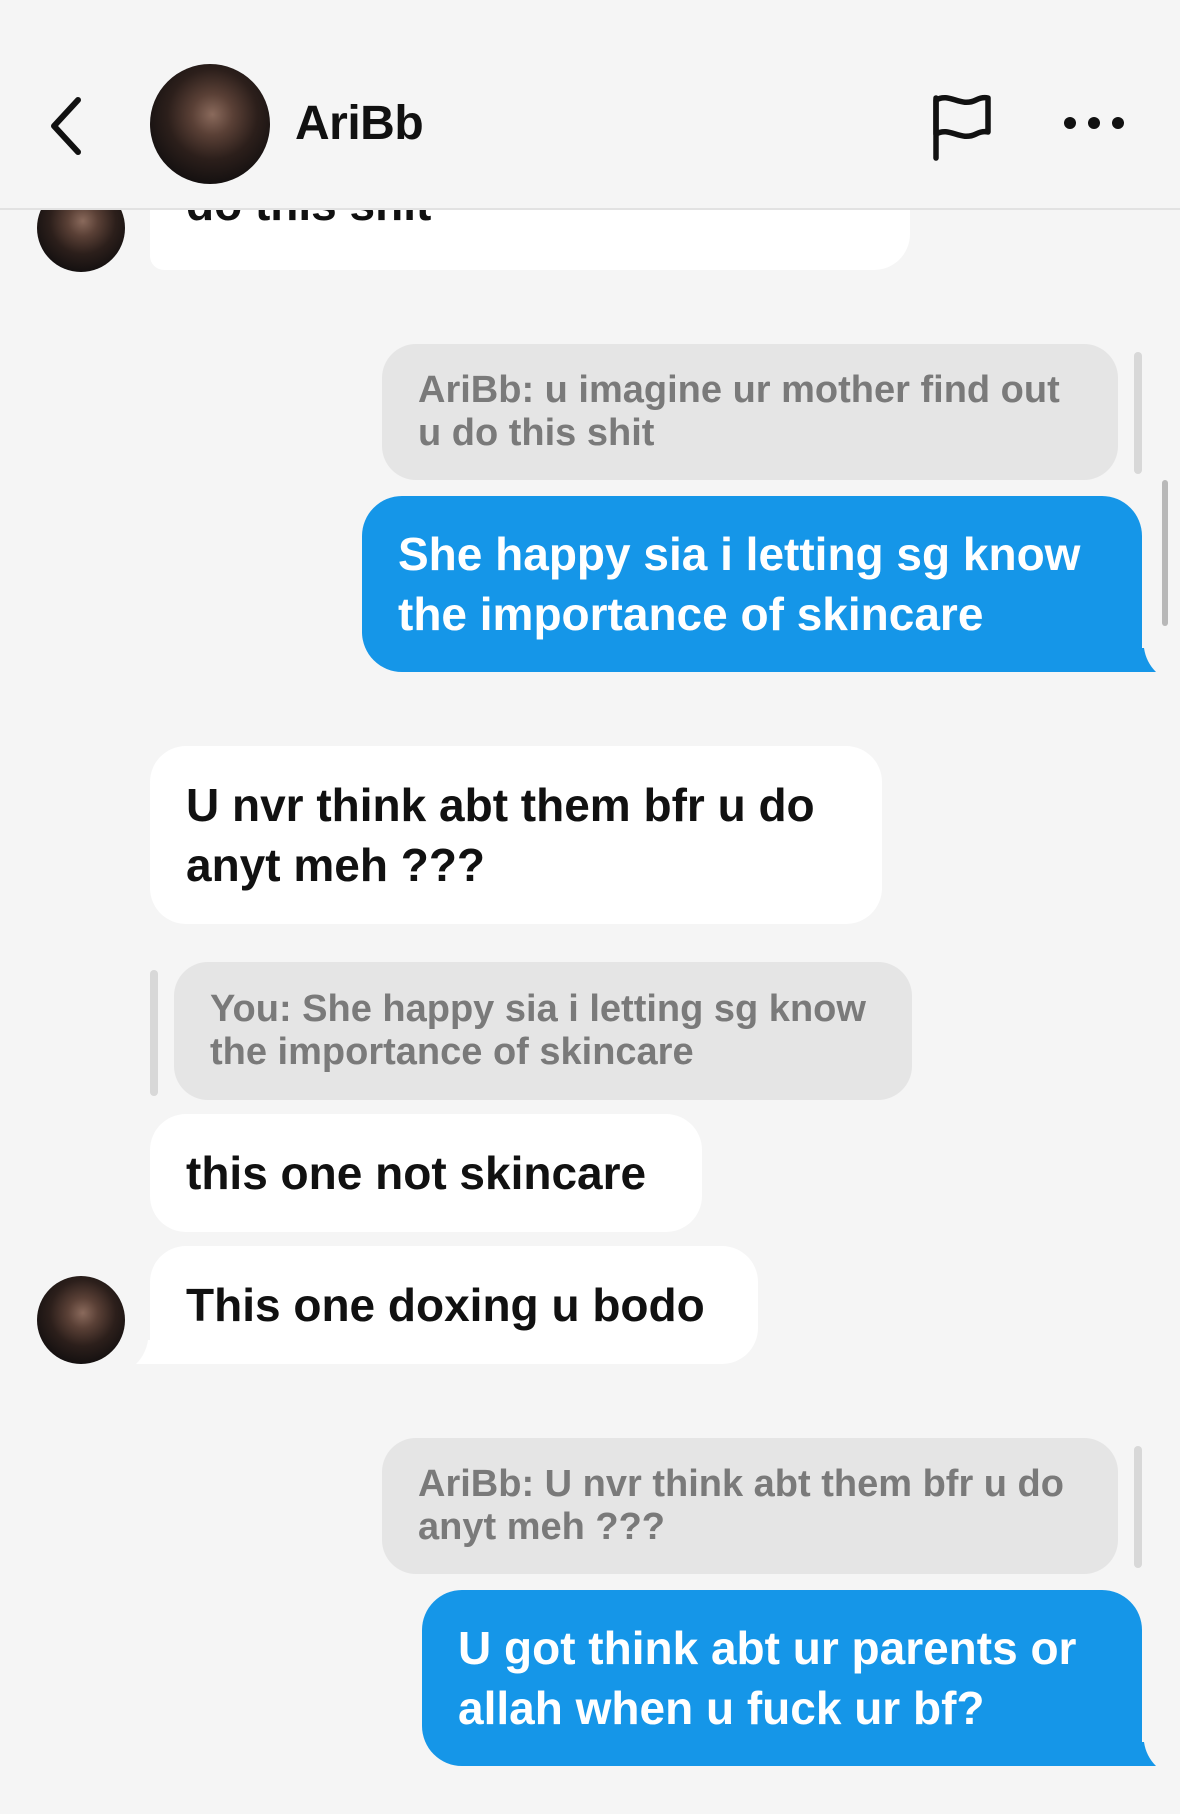  Describe the element at coordinates (81, 1320) in the screenshot. I see `sender-avatar` at that location.